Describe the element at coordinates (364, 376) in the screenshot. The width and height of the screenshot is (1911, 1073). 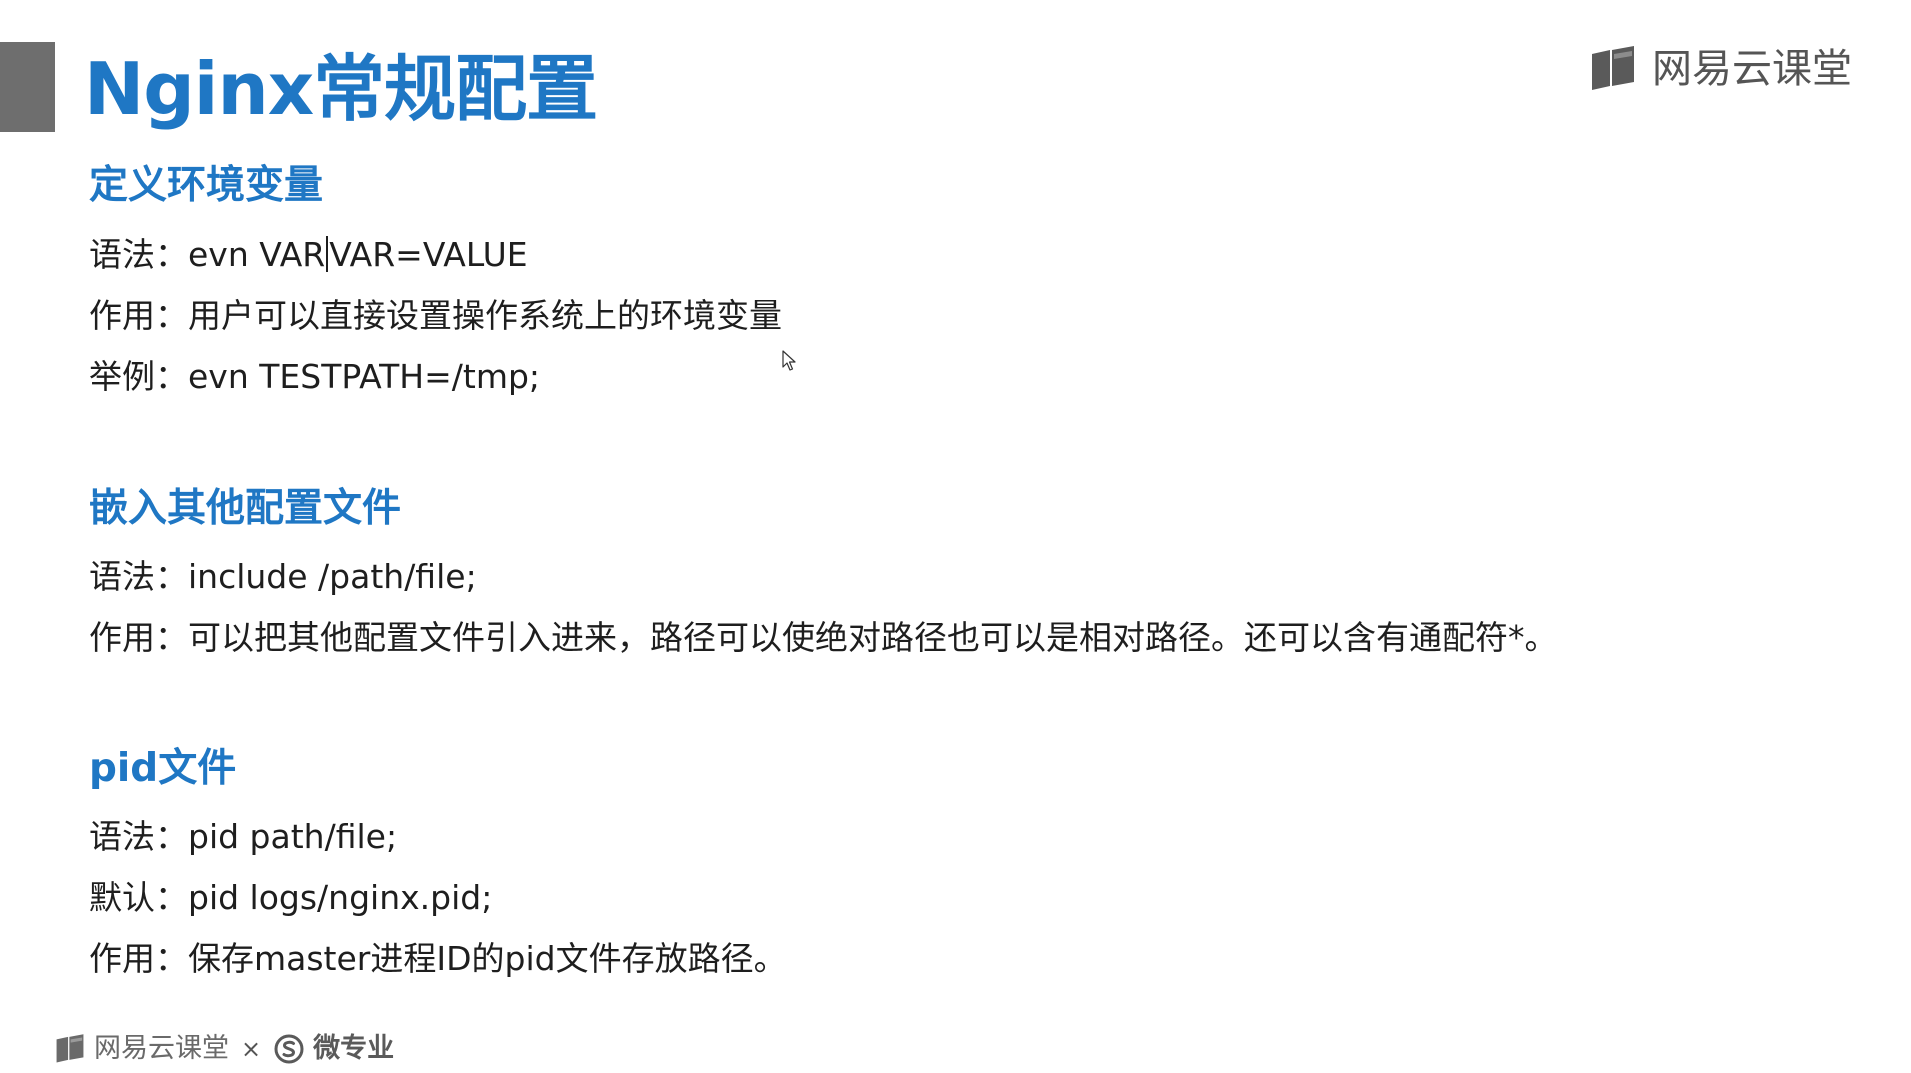
I see `line-value: evn TESTPATH=/tmp;` at that location.